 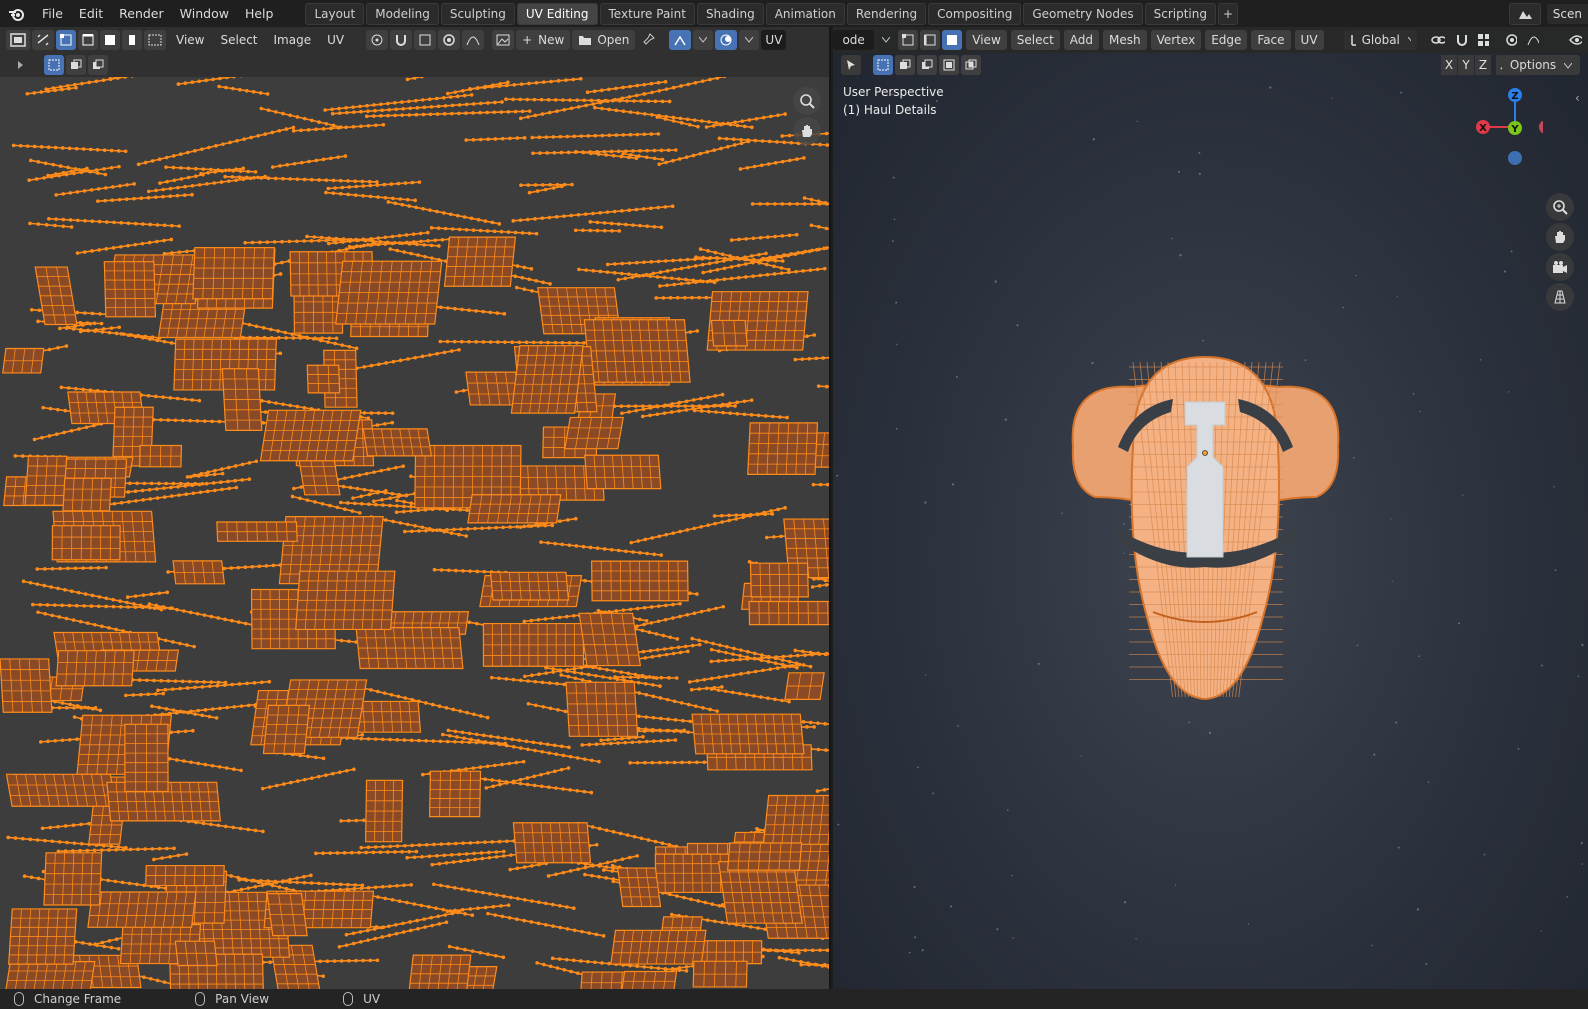 I want to click on blender-logo-icon, so click(x=17, y=13).